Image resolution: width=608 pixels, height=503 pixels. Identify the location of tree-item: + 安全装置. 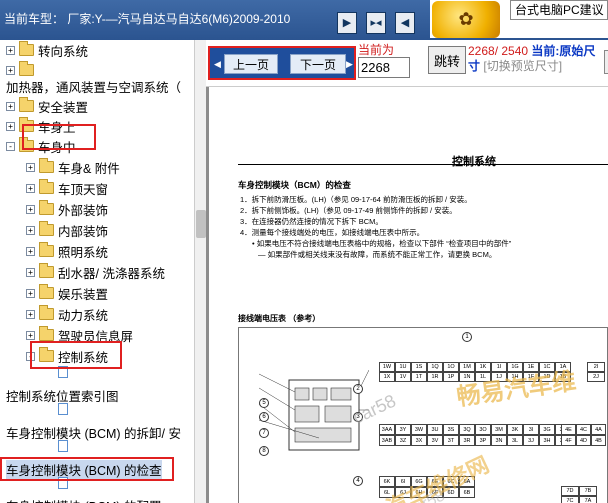
(47, 106).